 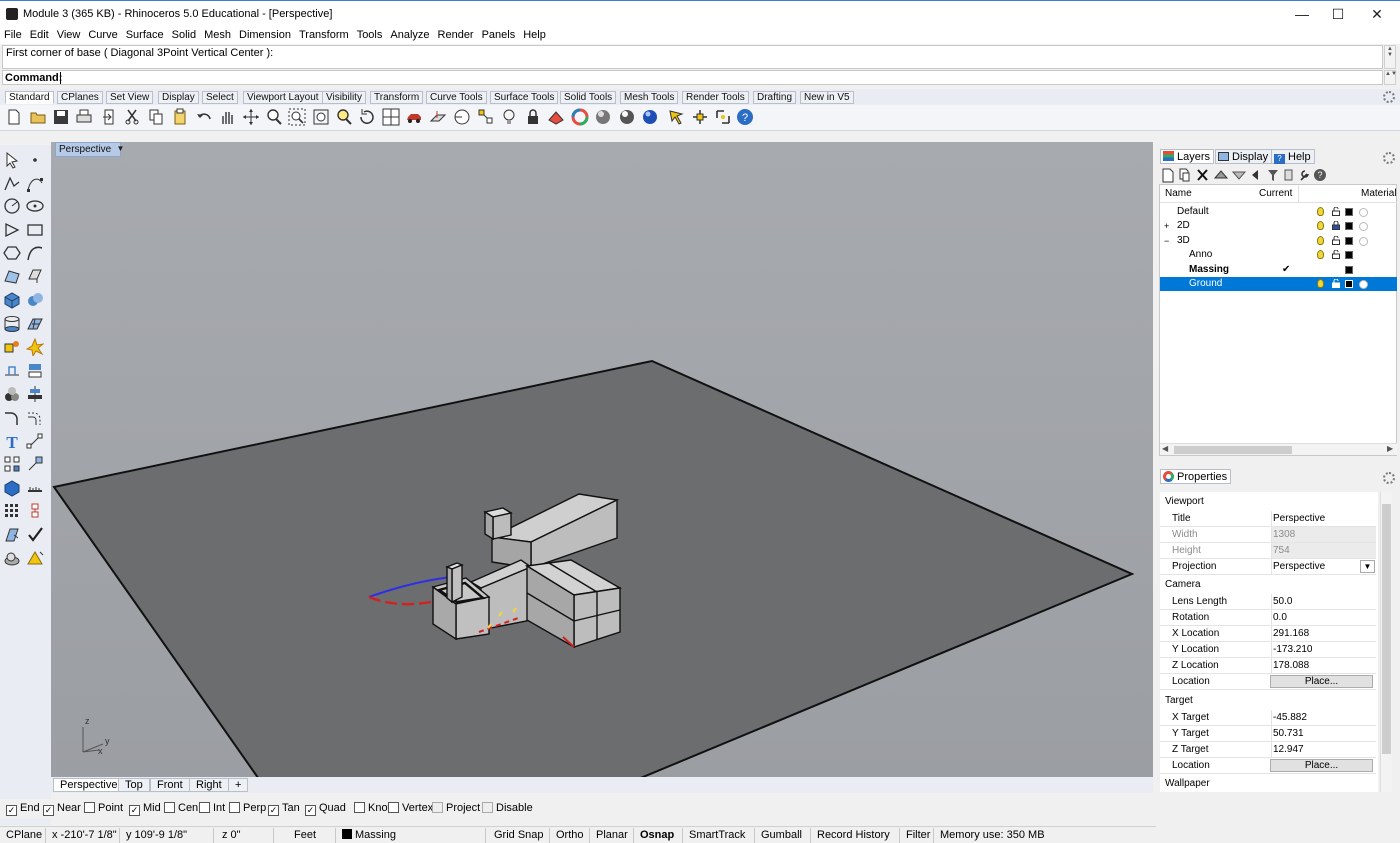 What do you see at coordinates (220, 97) in the screenshot?
I see `tab-select: Select` at bounding box center [220, 97].